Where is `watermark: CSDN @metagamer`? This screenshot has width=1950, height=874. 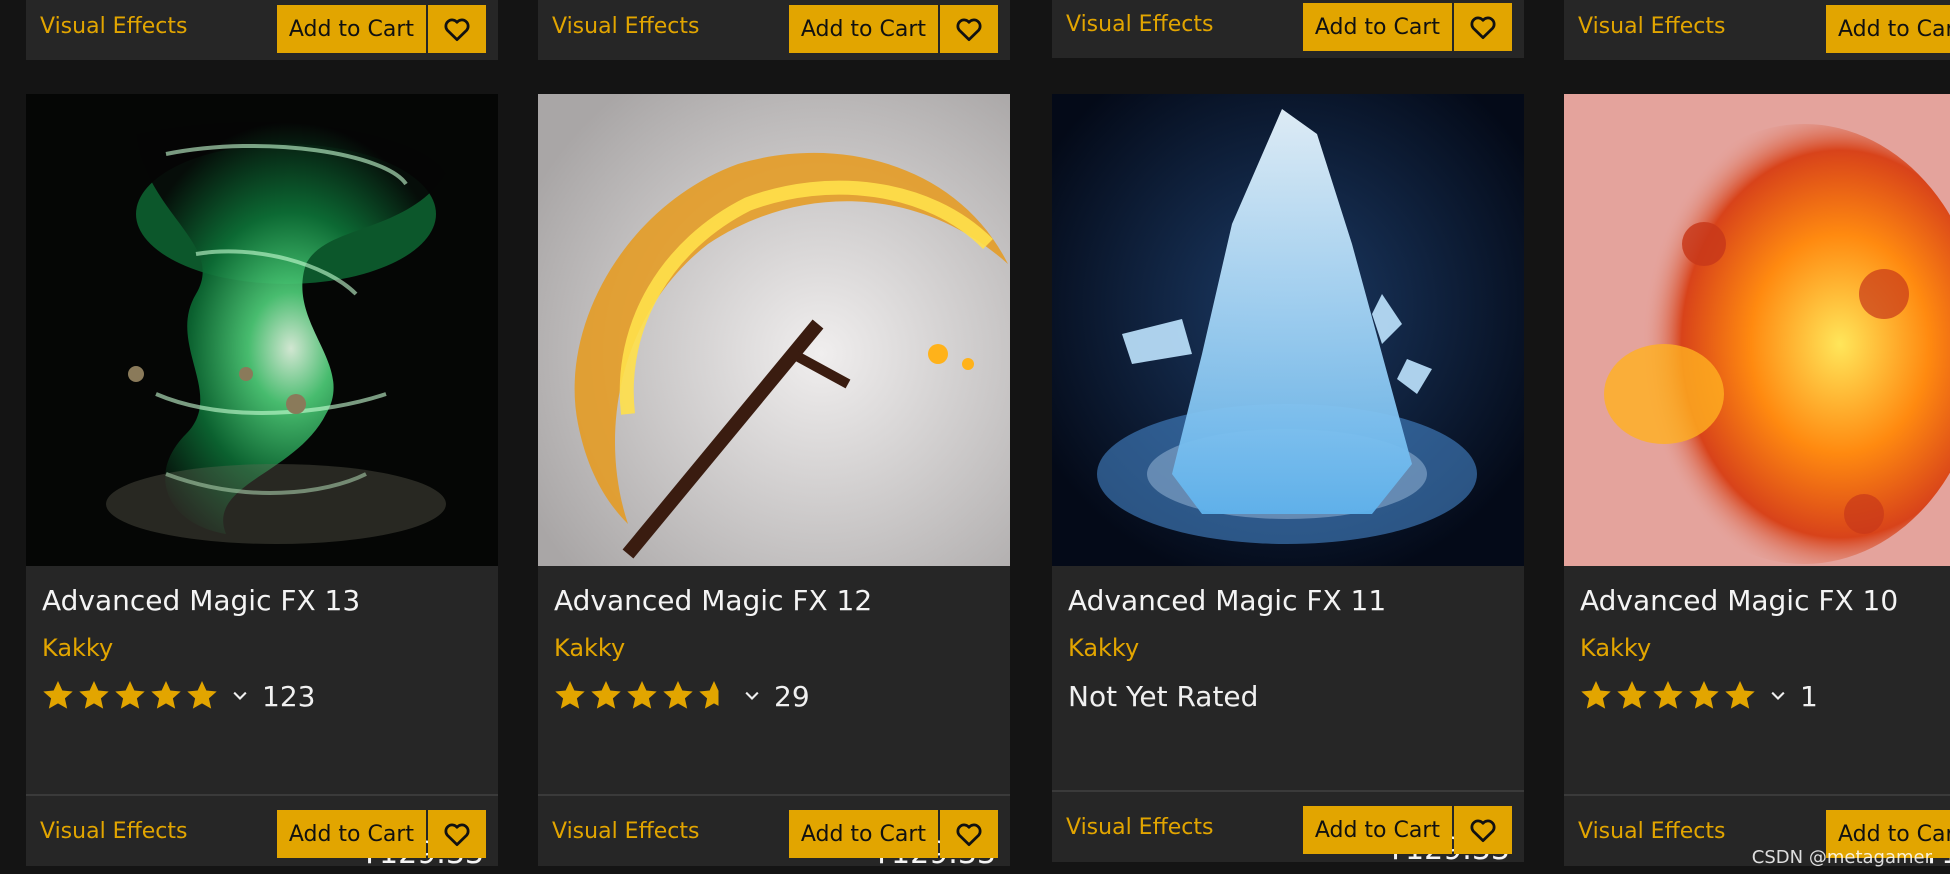
watermark: CSDN @metagamer is located at coordinates (1841, 857).